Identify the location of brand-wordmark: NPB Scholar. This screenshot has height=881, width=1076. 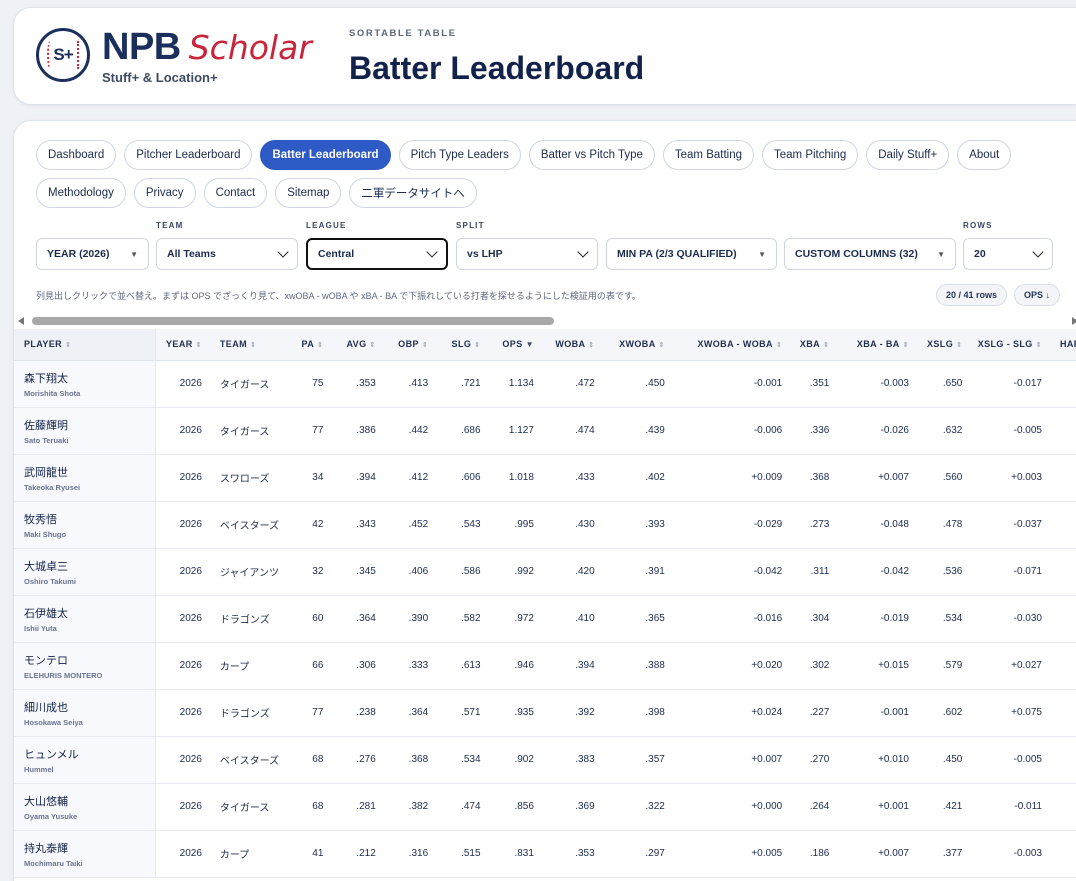
(207, 47).